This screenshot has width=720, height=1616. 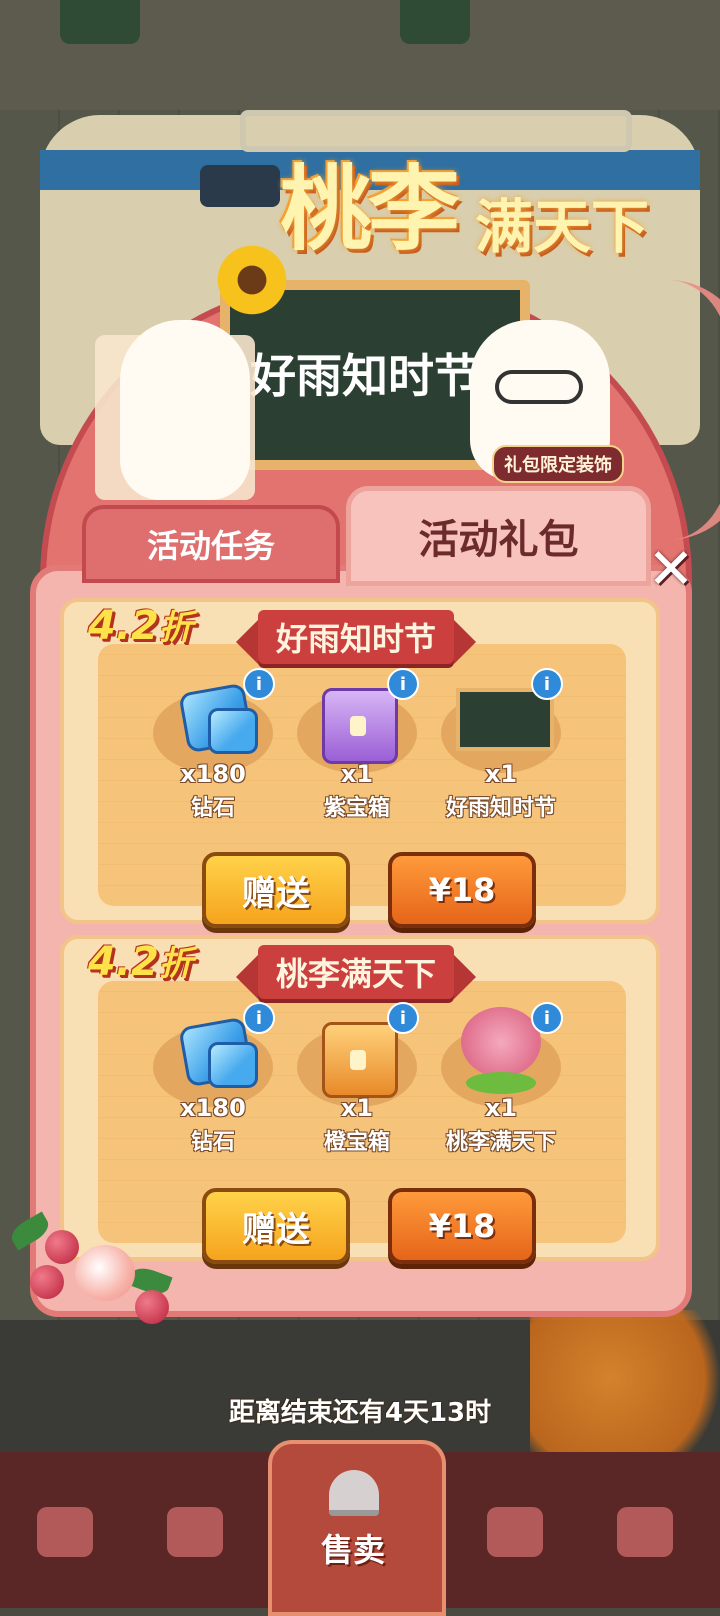 I want to click on item-name: 桃李满天下, so click(x=500, y=1142).